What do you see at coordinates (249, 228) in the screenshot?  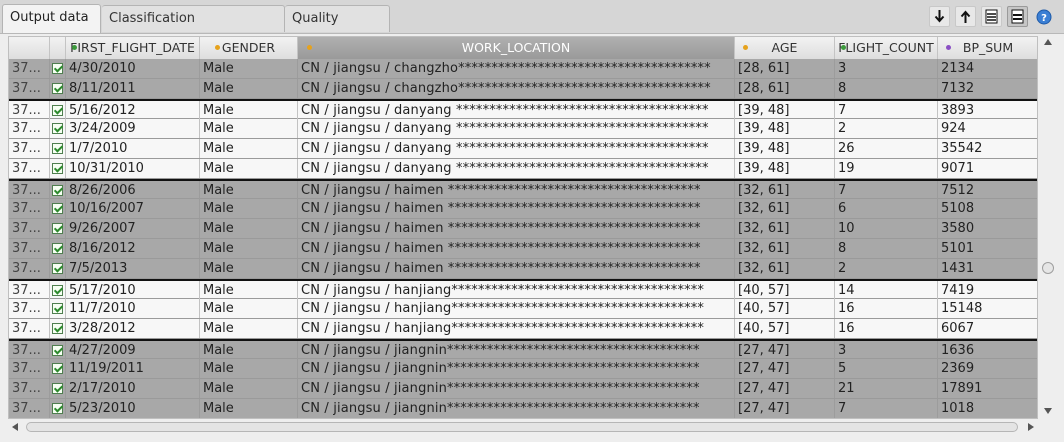 I see `gender-cell: Male` at bounding box center [249, 228].